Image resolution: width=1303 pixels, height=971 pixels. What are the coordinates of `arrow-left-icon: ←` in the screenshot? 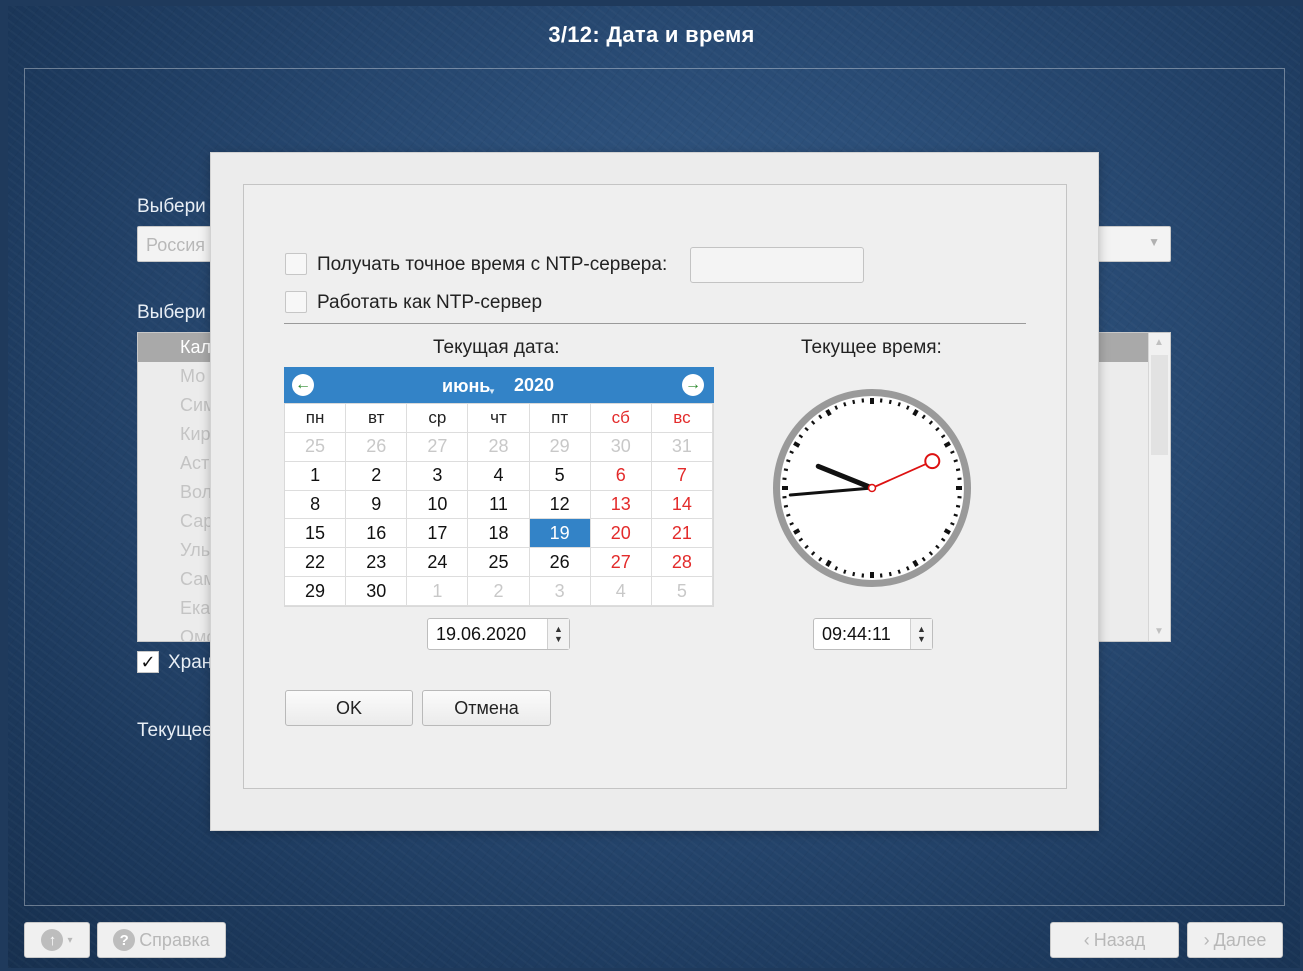 It's located at (303, 385).